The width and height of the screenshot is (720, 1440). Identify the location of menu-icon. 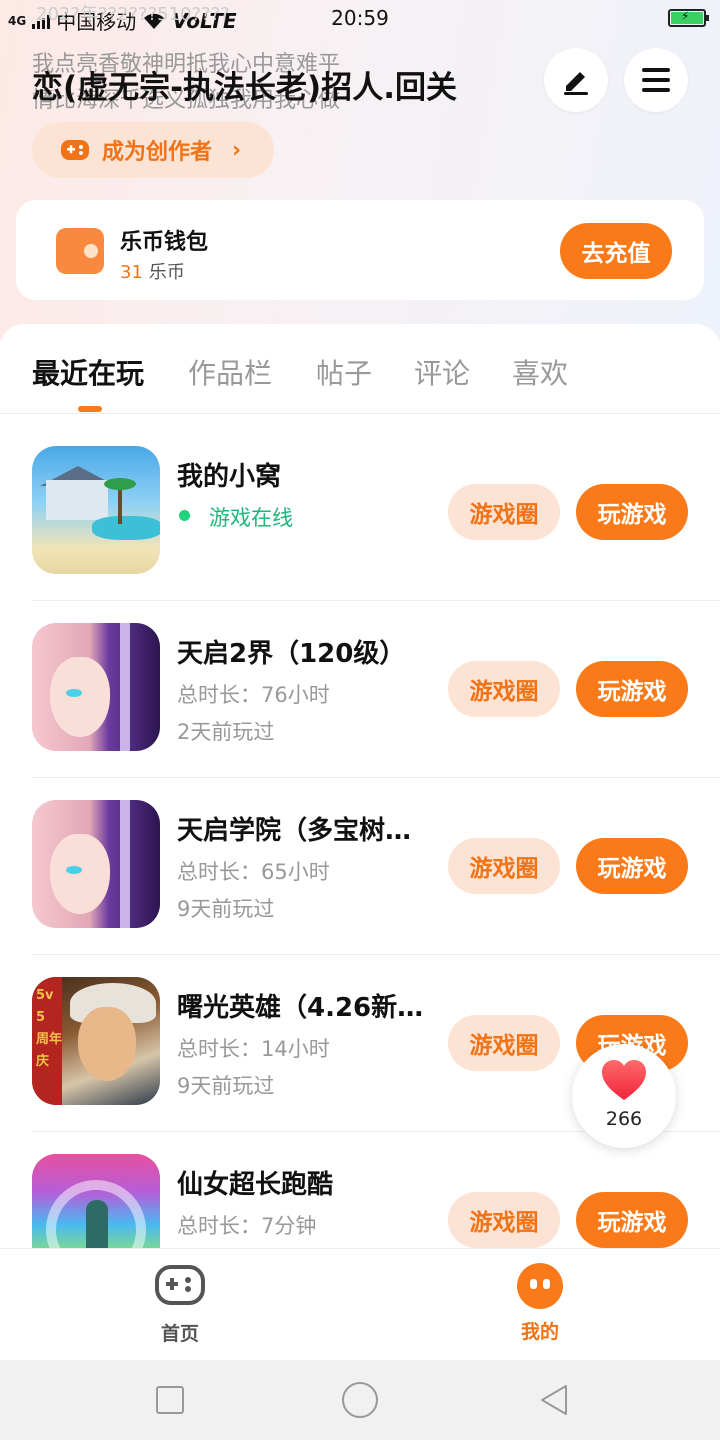
(656, 80).